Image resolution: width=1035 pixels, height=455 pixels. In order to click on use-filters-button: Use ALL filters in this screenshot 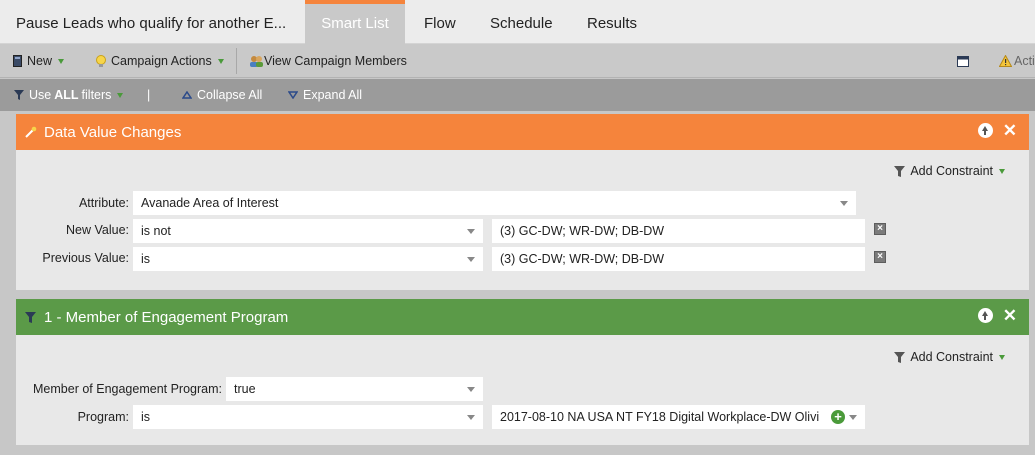, I will do `click(68, 95)`.